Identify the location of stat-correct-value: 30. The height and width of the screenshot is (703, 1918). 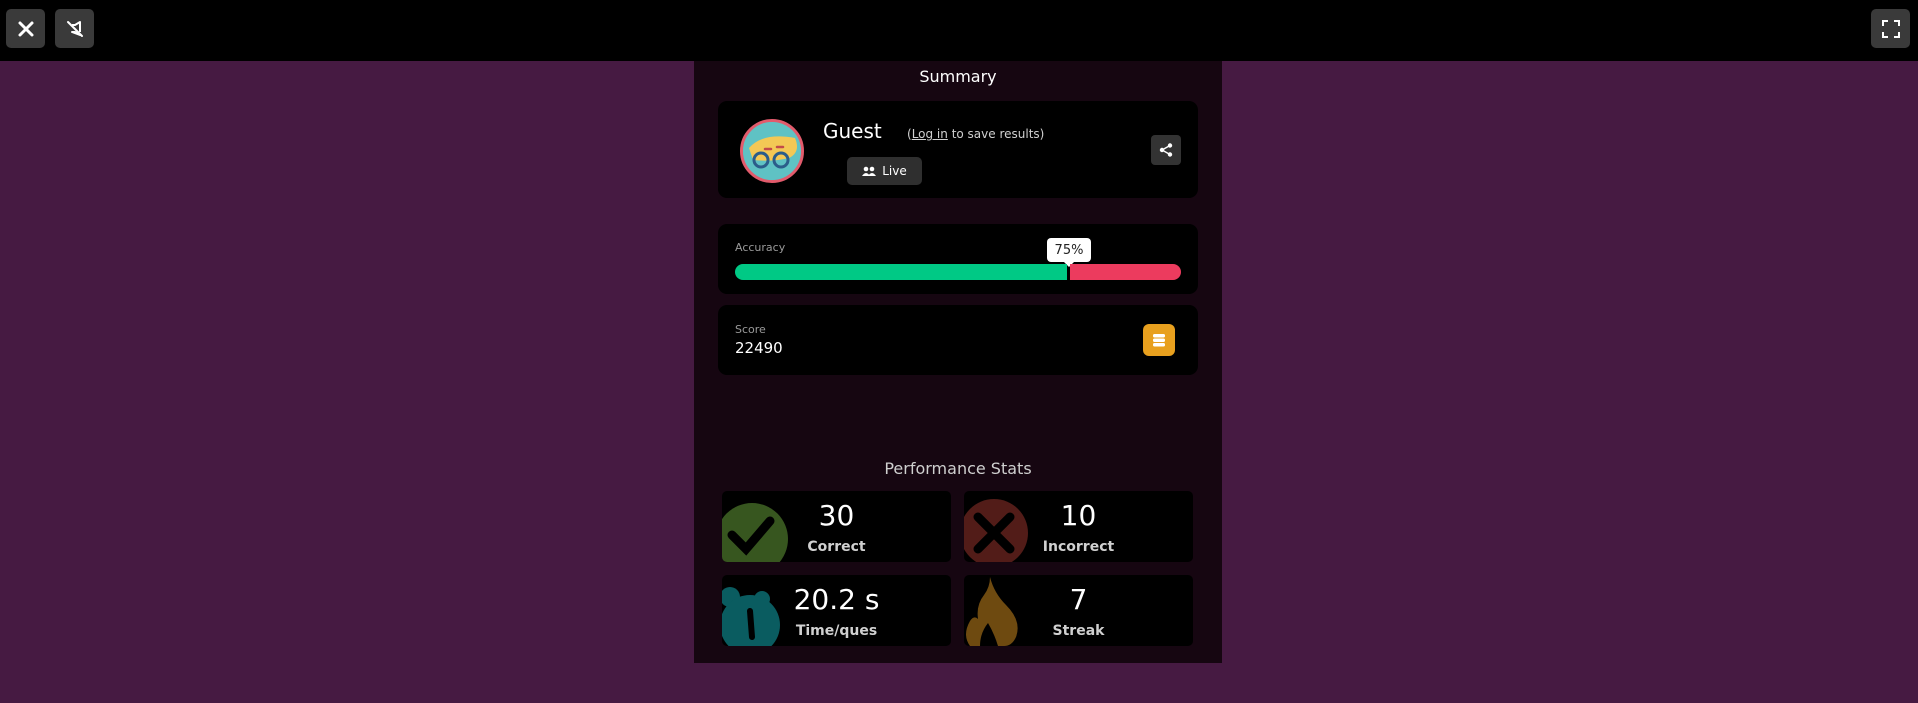
(836, 515).